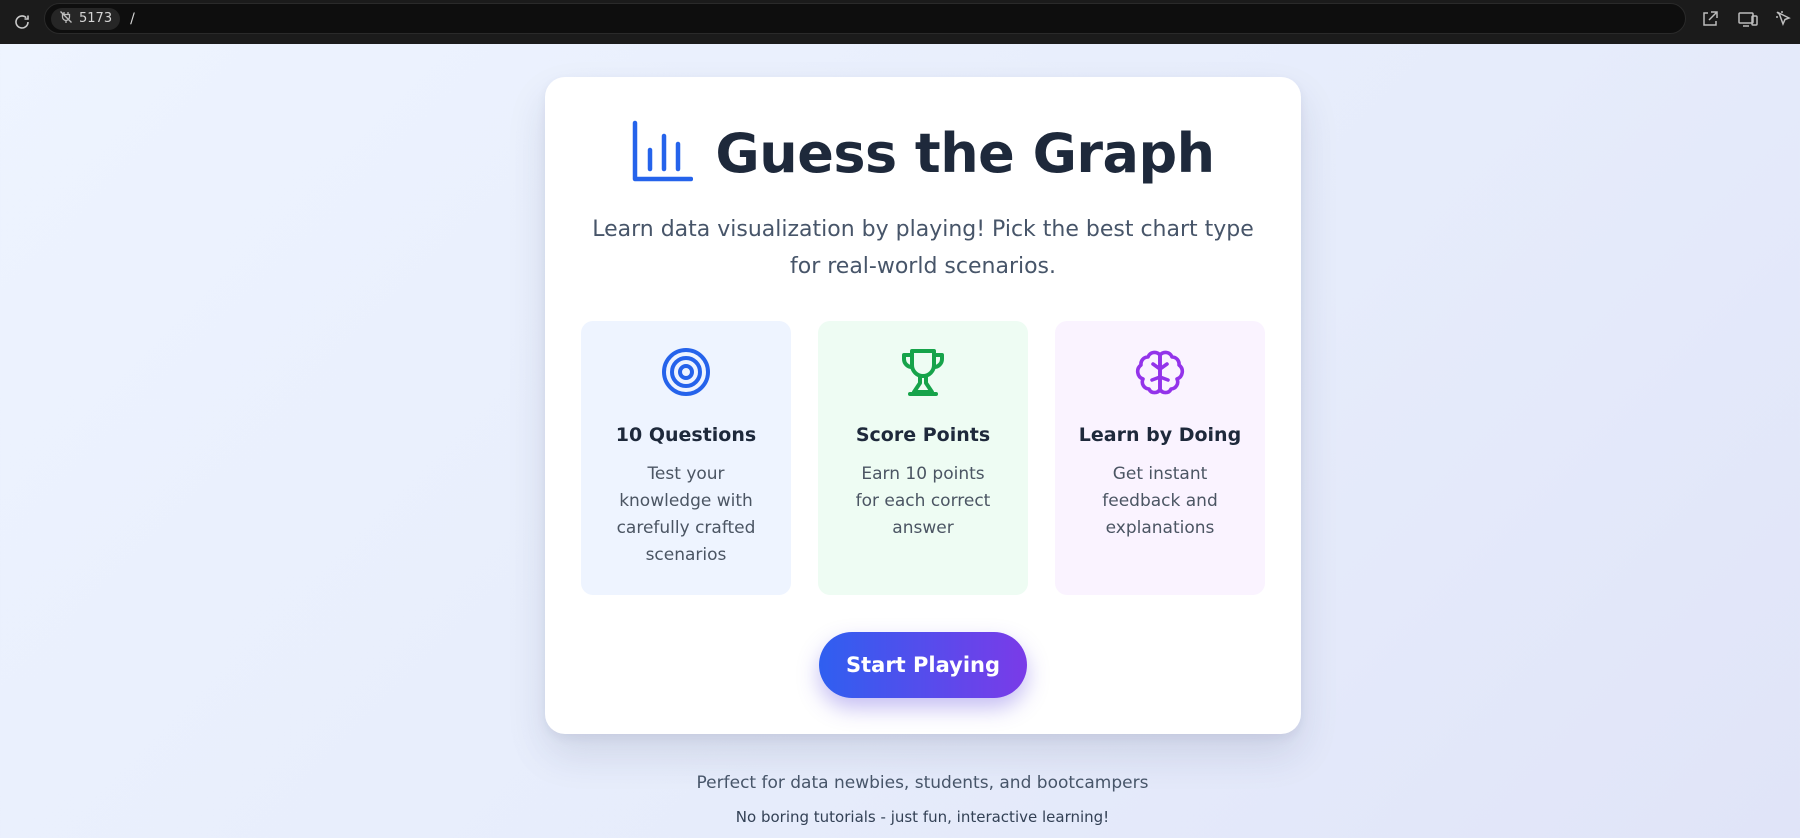 The image size is (1800, 838). I want to click on bar-chart-icon, so click(662, 153).